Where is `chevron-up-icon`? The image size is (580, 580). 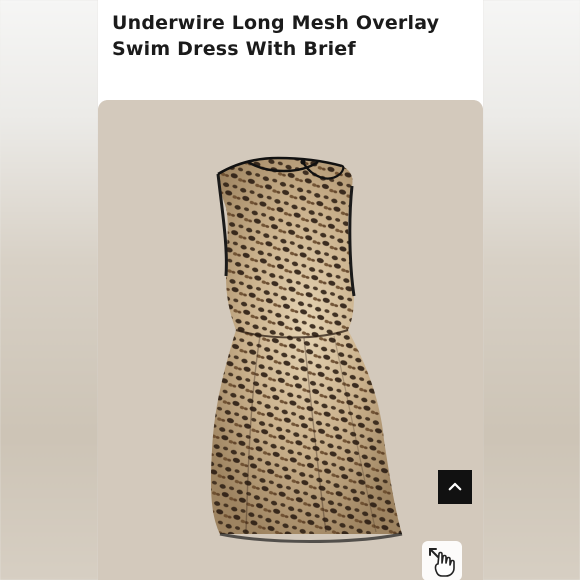 chevron-up-icon is located at coordinates (455, 486).